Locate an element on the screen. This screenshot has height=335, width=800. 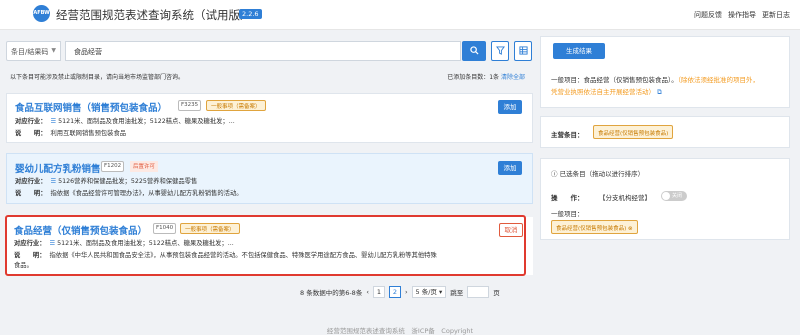
general-item-note-2: 凭营业执照依法自主开展经营活动） ⧉ is located at coordinates (606, 91).